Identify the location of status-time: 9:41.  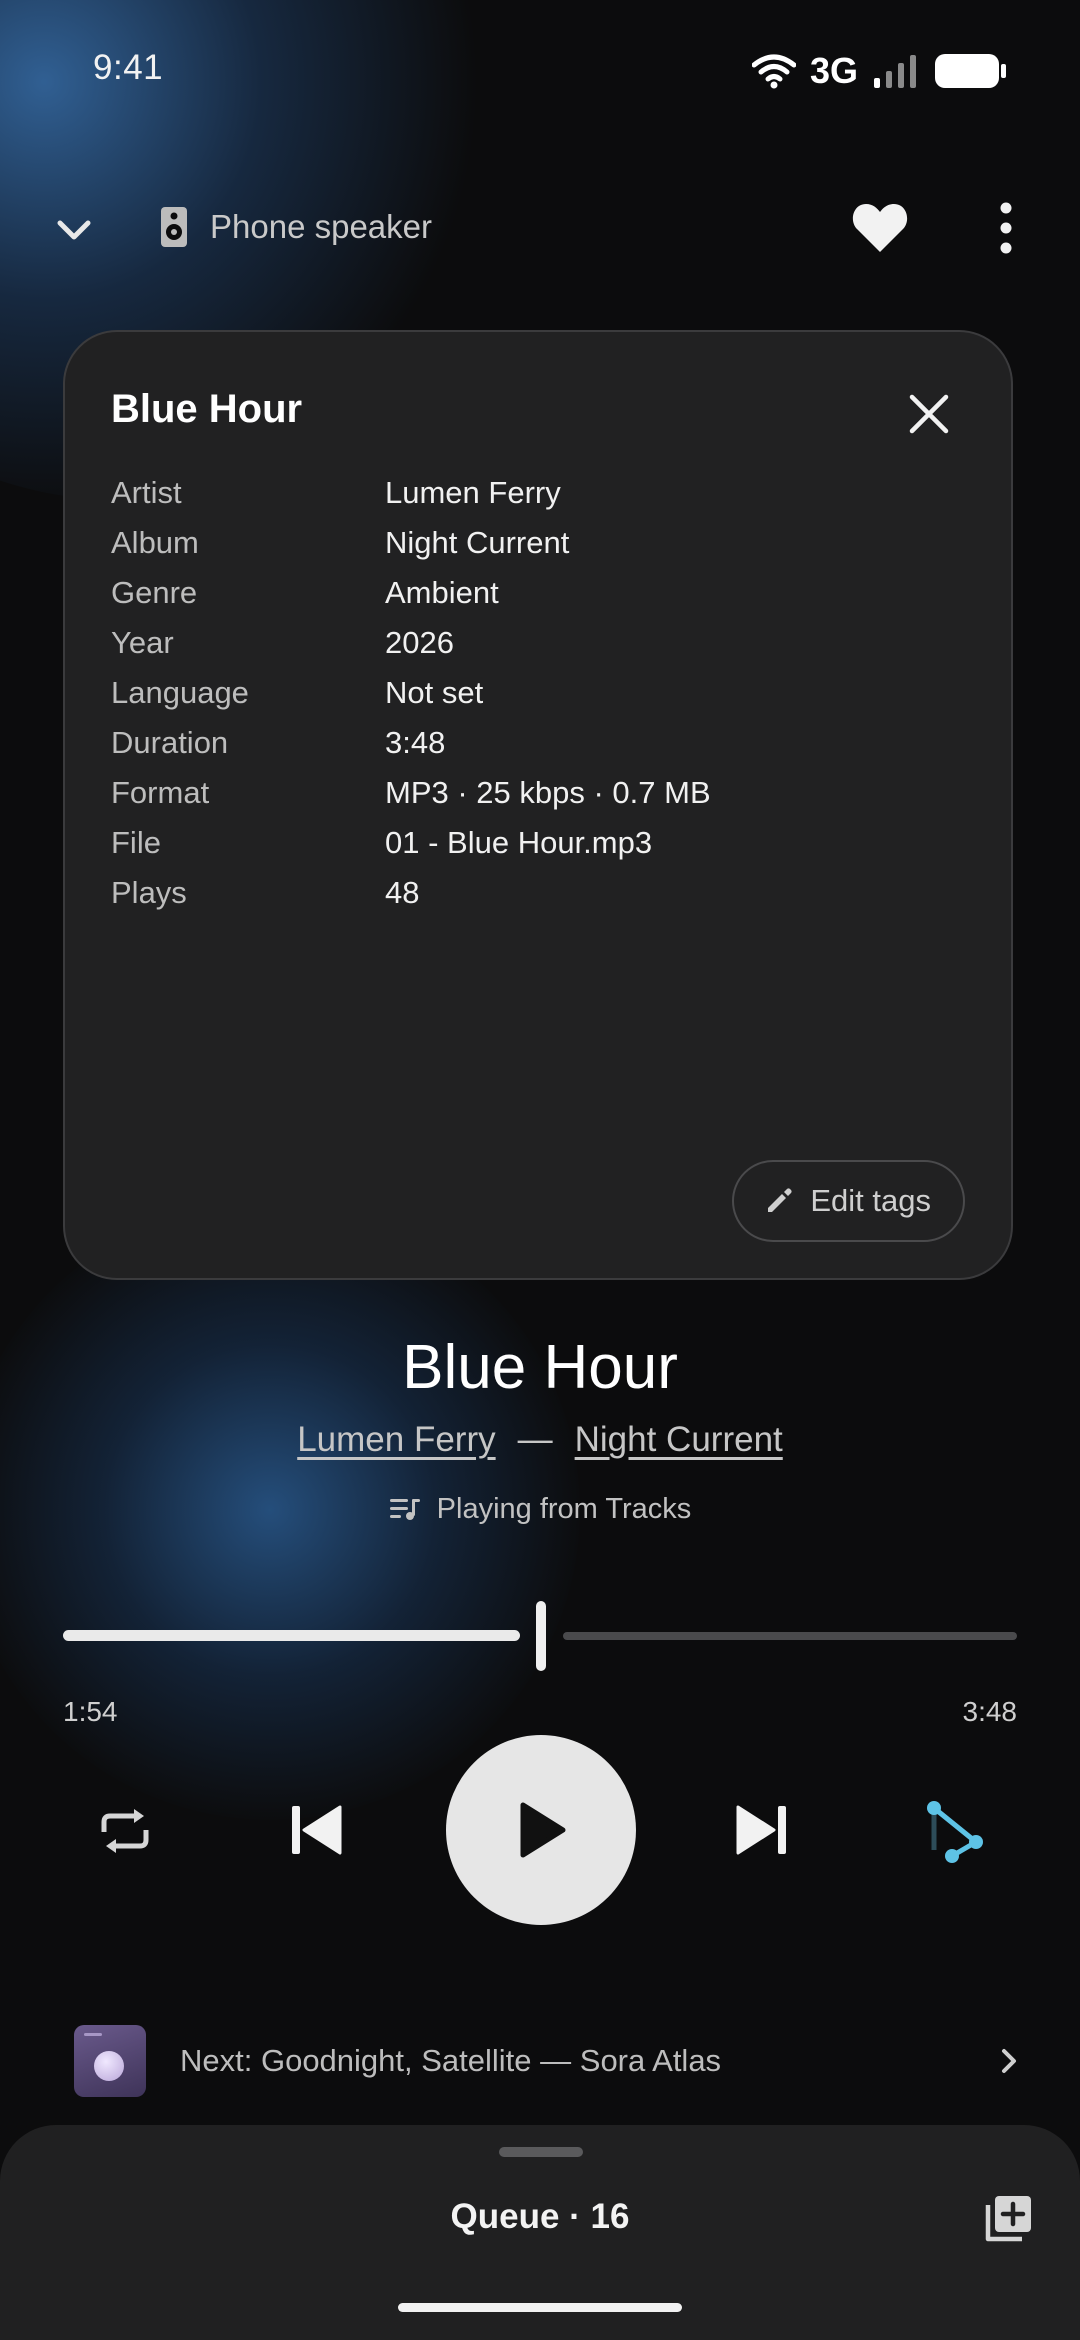
(128, 67).